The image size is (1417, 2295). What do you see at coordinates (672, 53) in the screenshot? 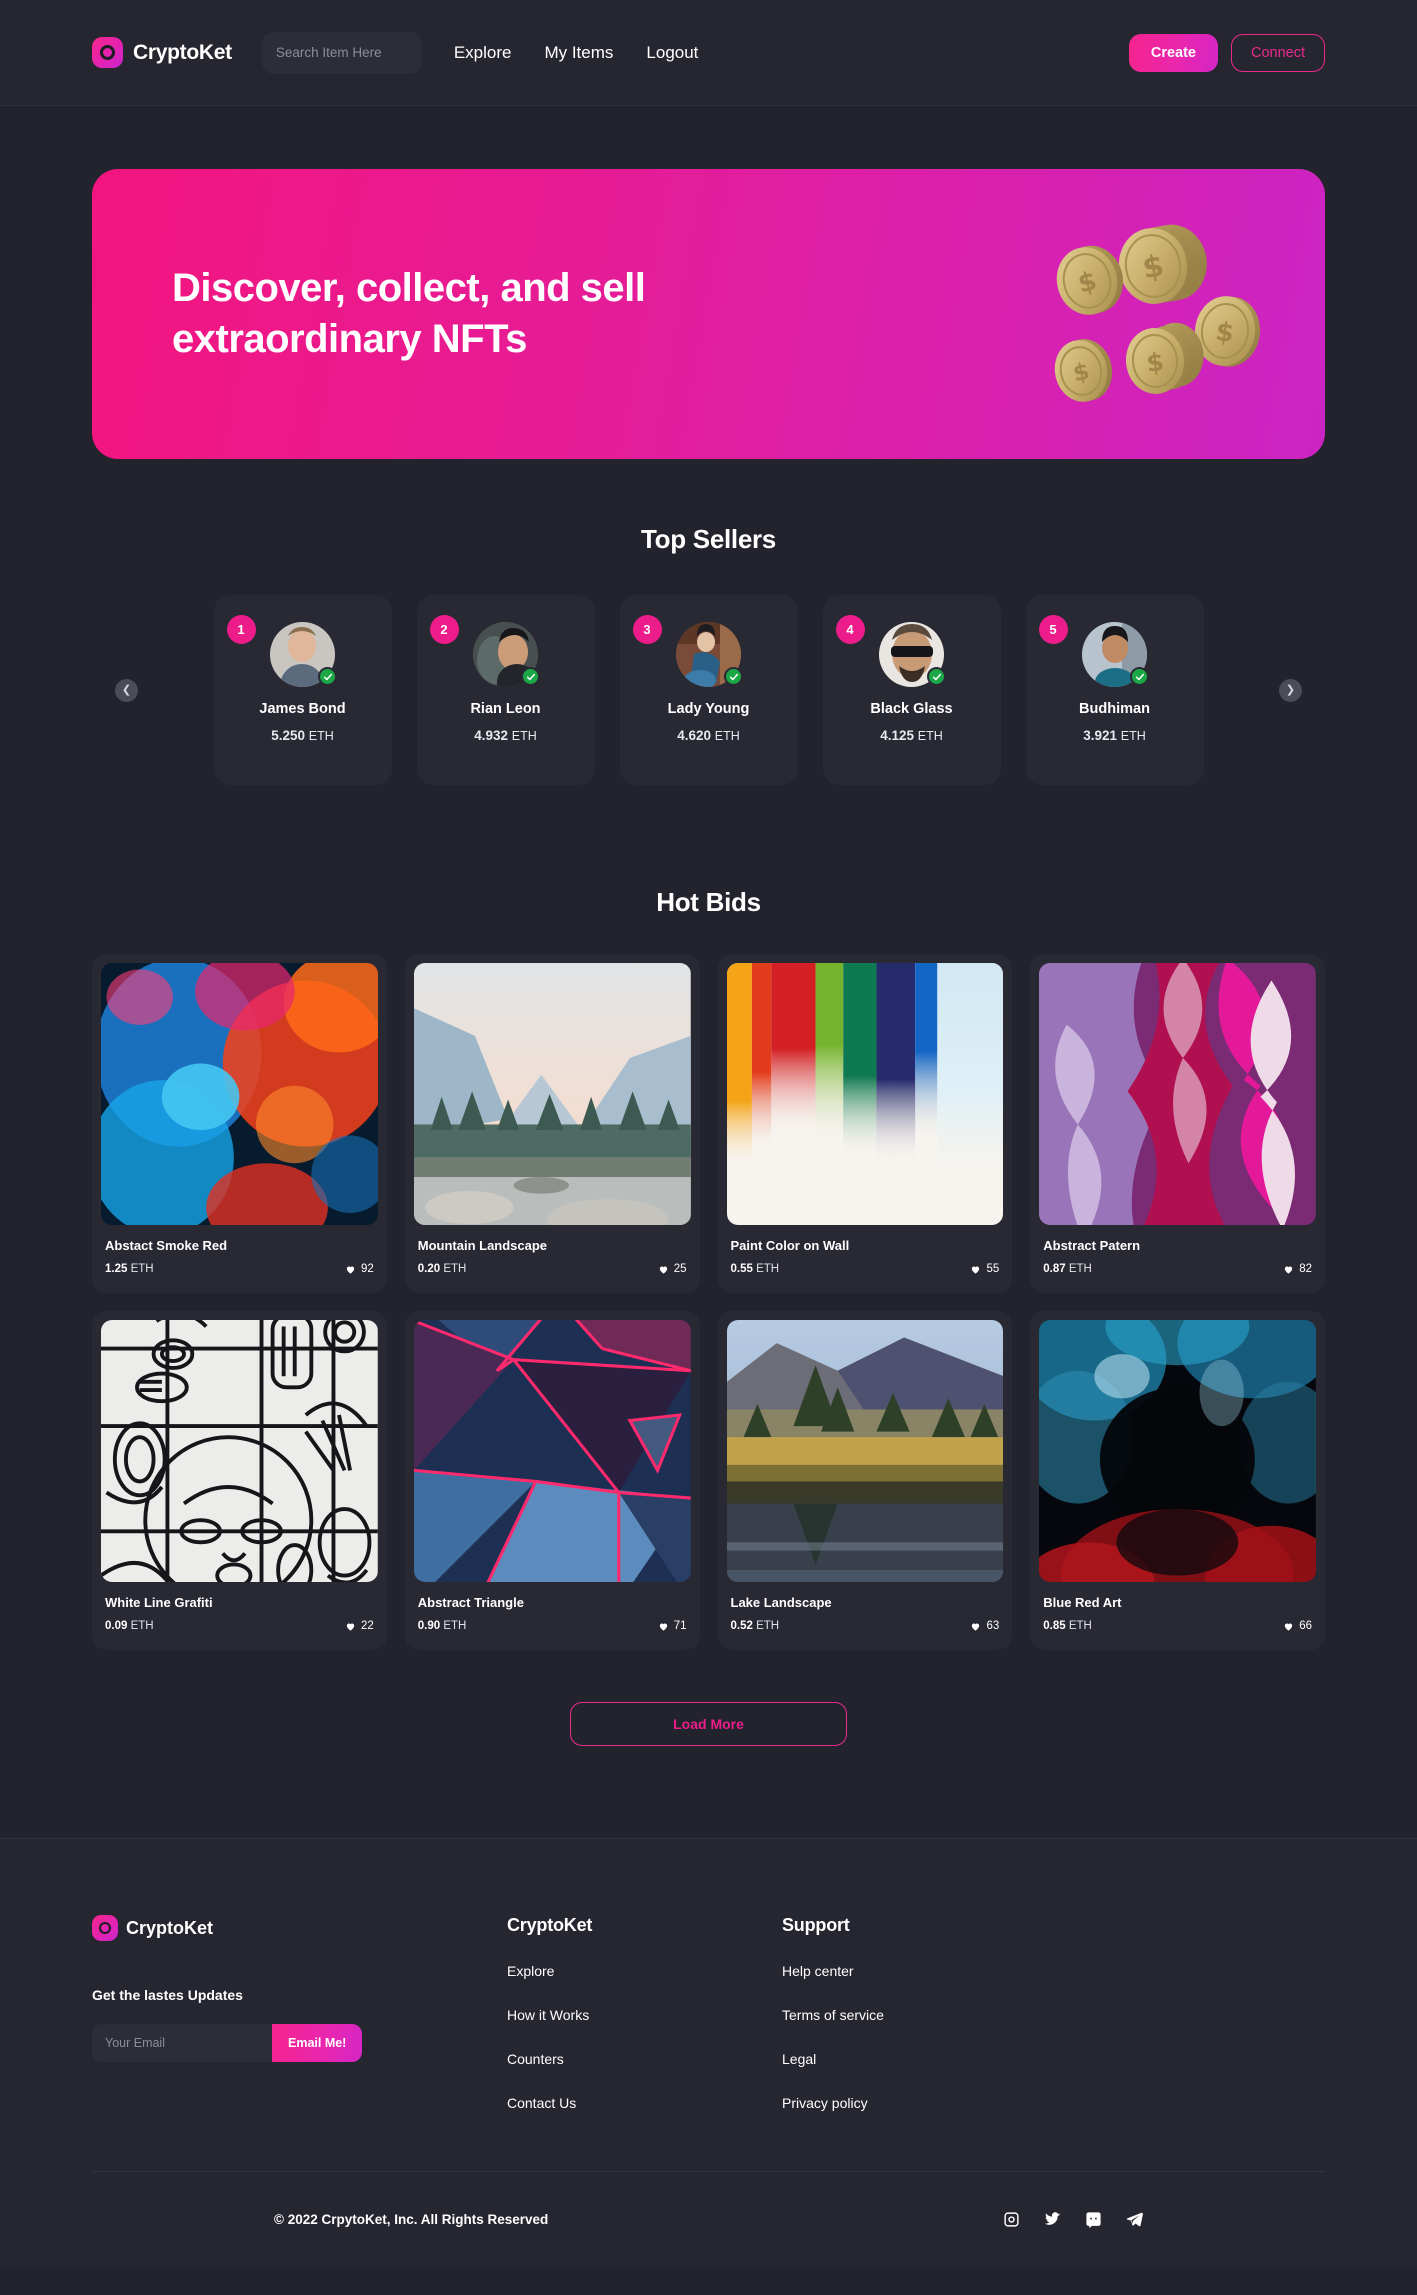
I see `nav-link-logout: Logout` at bounding box center [672, 53].